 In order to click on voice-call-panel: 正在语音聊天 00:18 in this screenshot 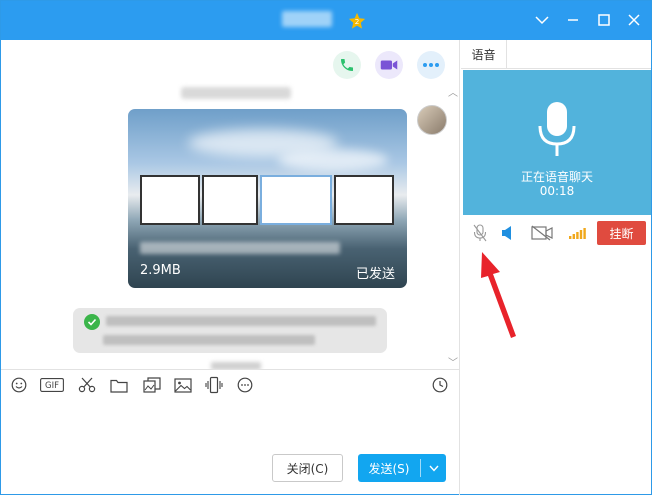, I will do `click(557, 142)`.